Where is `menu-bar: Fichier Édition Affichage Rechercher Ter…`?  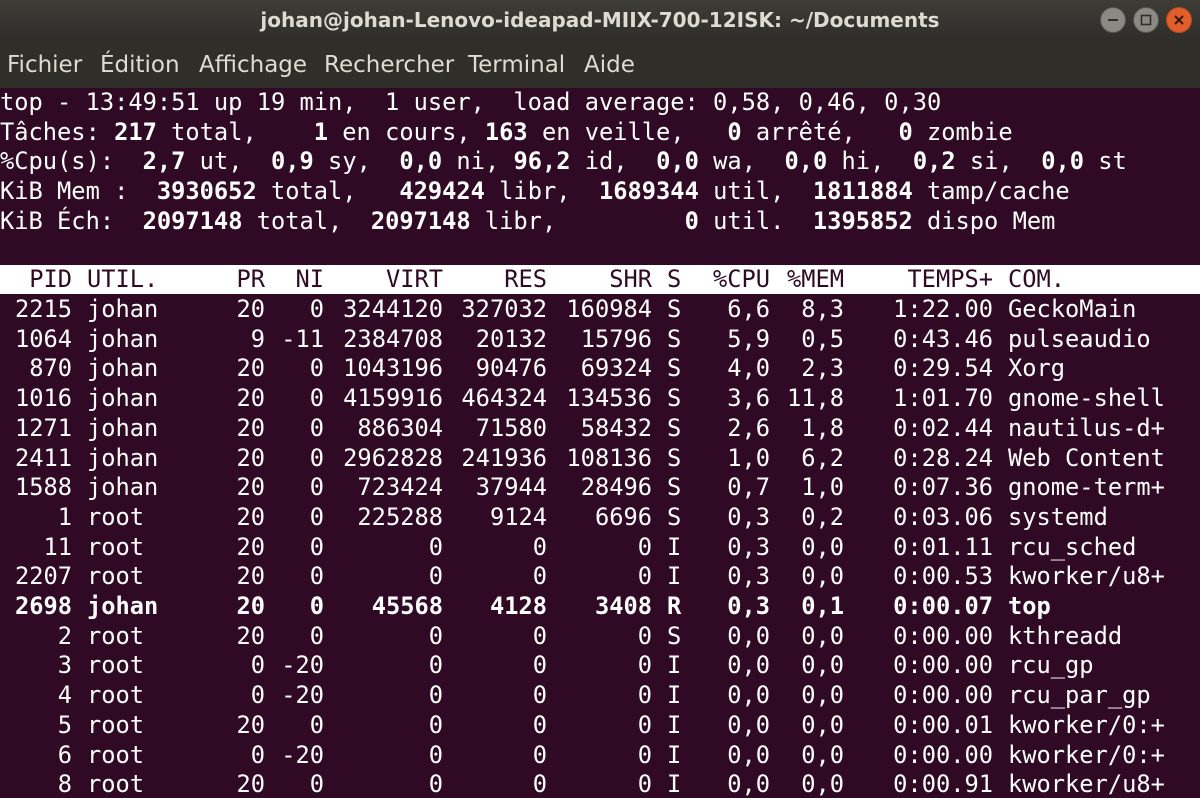 menu-bar: Fichier Édition Affichage Rechercher Ter… is located at coordinates (600, 65).